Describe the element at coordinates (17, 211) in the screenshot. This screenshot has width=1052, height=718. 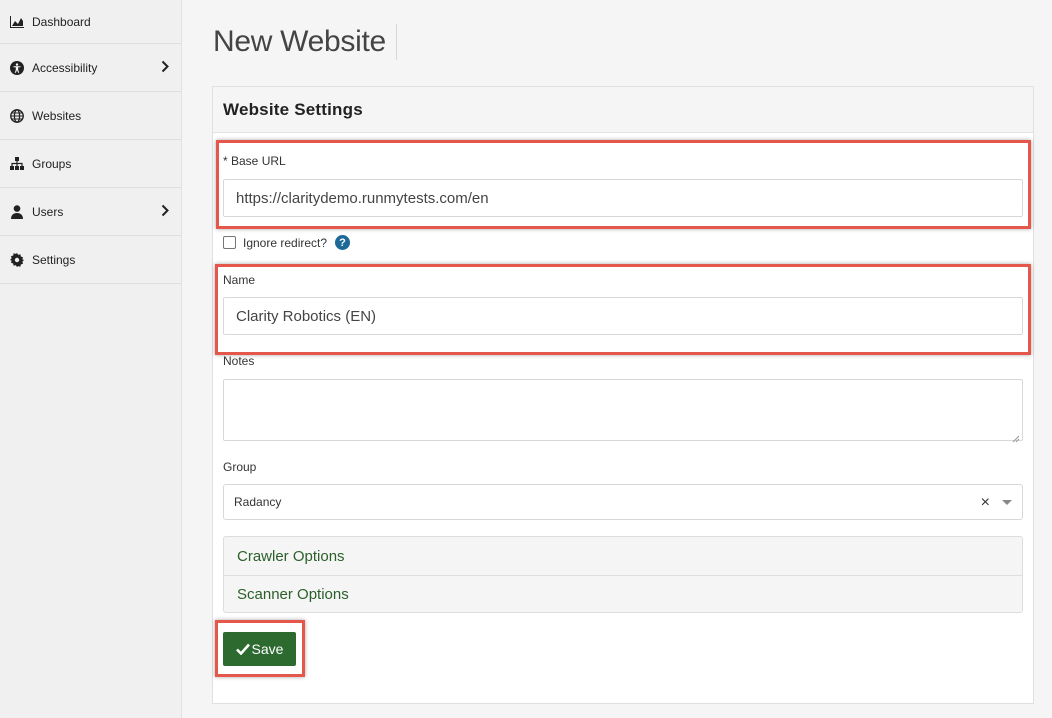
I see `user-icon` at that location.